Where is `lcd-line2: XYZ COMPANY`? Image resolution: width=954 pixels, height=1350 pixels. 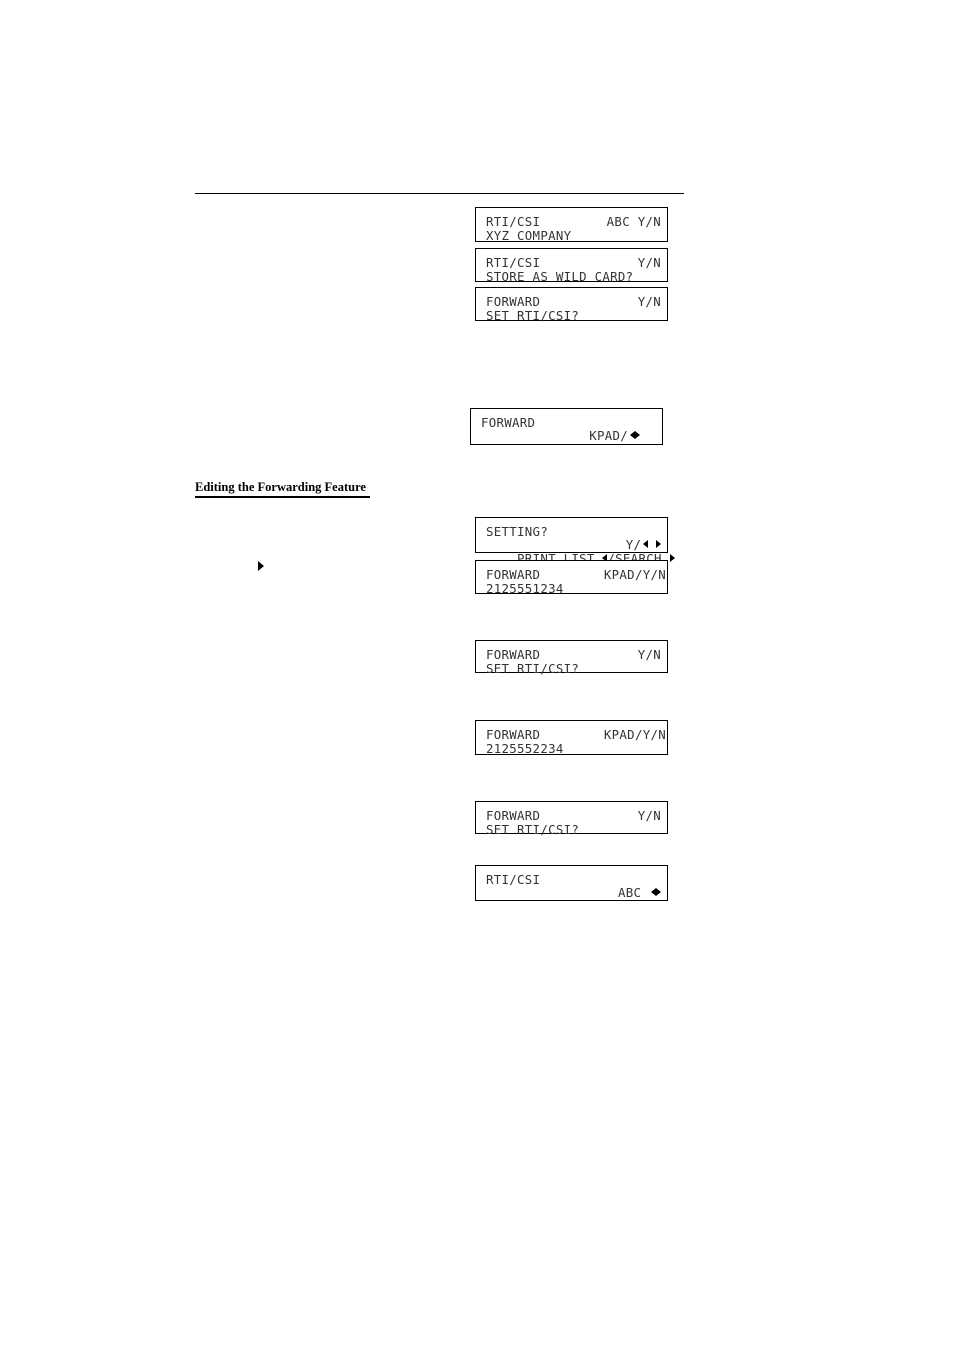
lcd-line2: XYZ COMPANY is located at coordinates (529, 235).